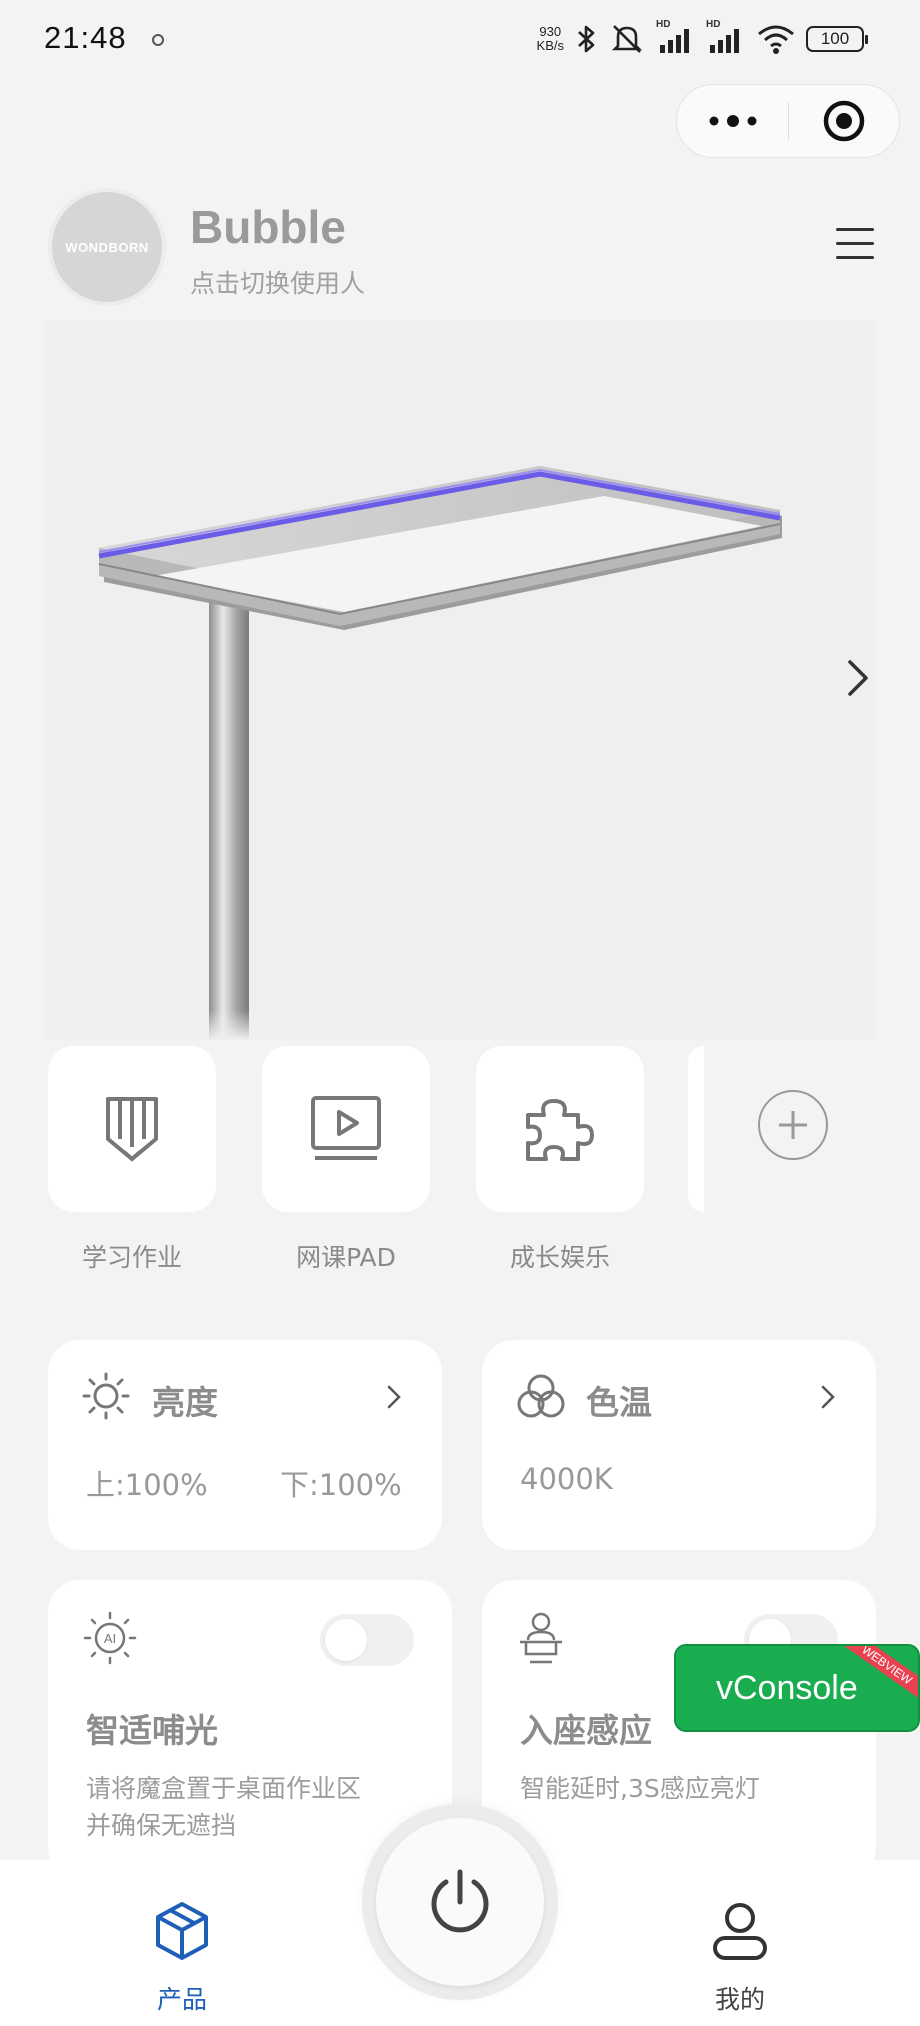  I want to click on mini-program-capsule, so click(788, 121).